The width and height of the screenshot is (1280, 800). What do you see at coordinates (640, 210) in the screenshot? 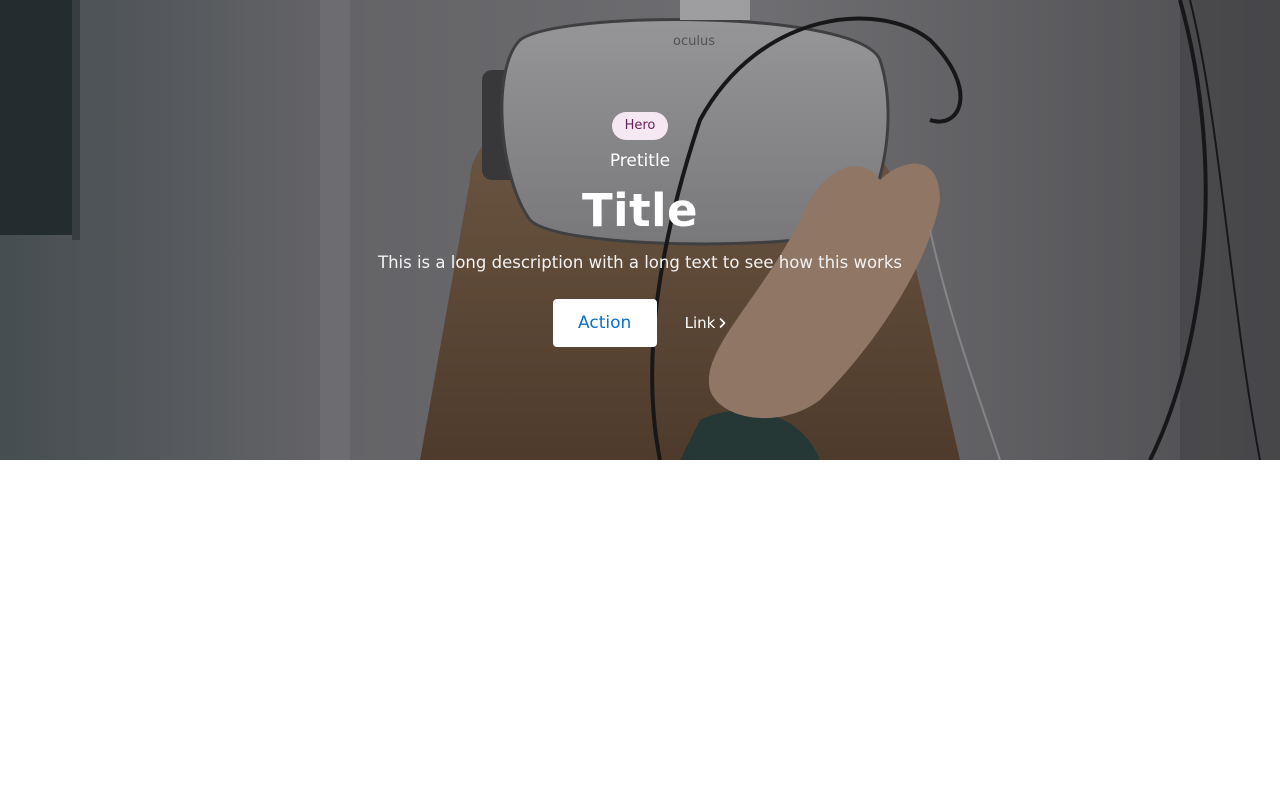
I see `hero-title: Title` at bounding box center [640, 210].